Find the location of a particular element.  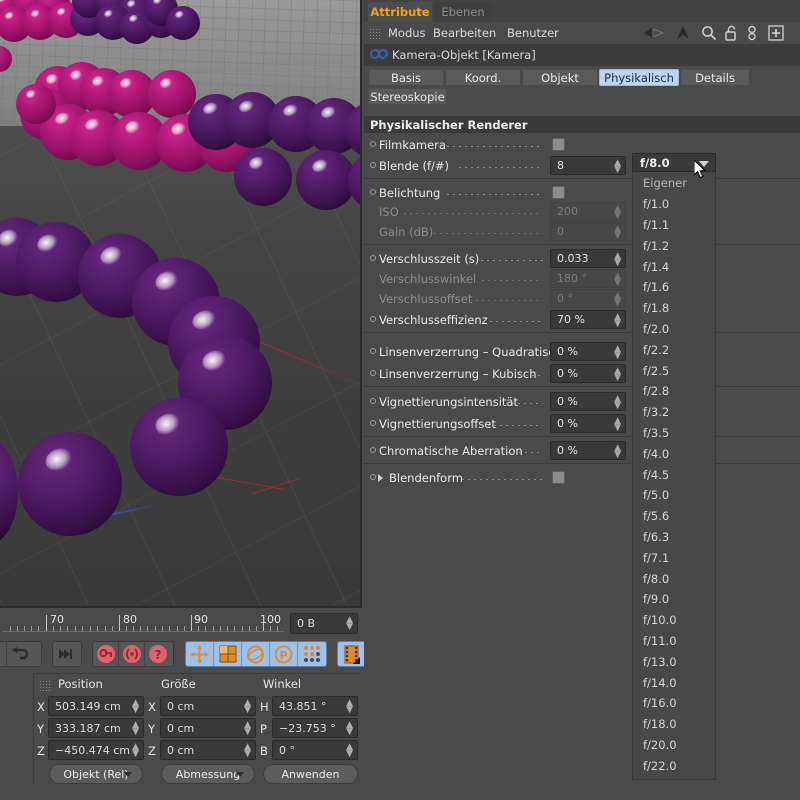

tab-details: Details is located at coordinates (715, 77).